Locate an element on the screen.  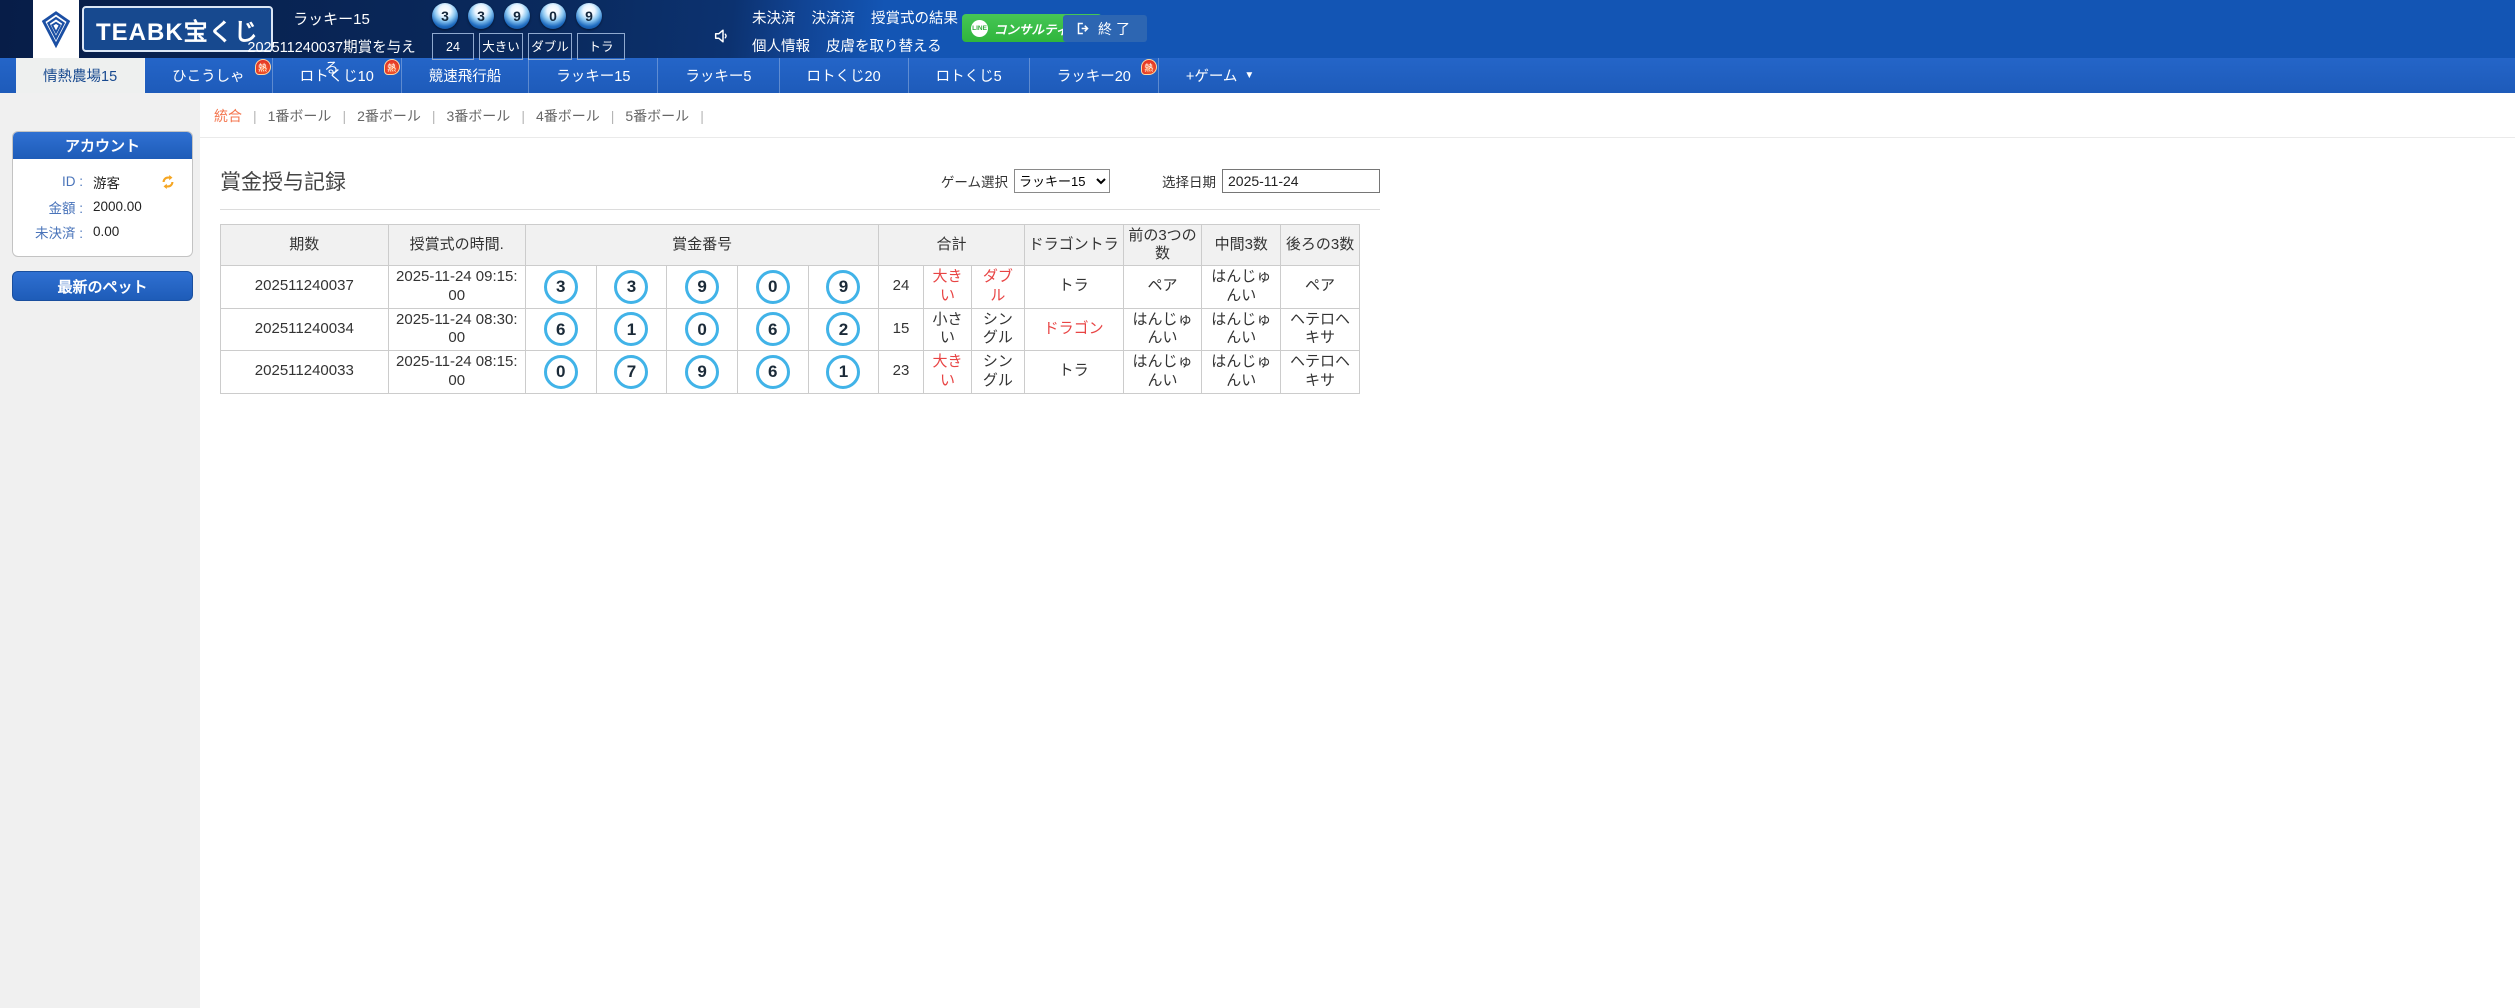
tab-lotokuji-20: ロトくじ20 is located at coordinates (844, 75).